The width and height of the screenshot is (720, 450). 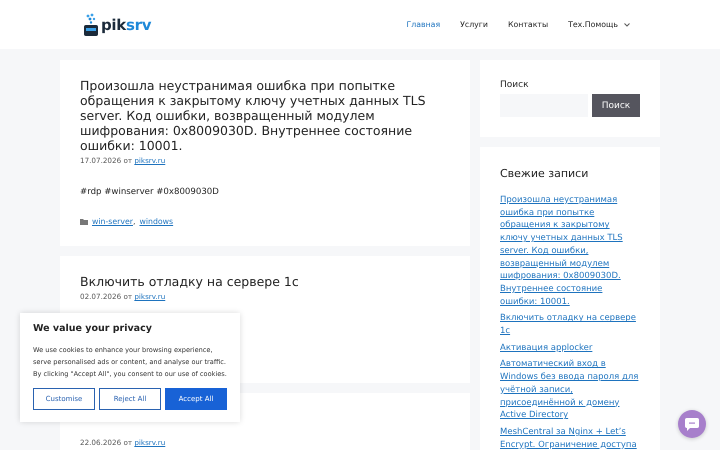 I want to click on search-button: Поиск, so click(x=616, y=105).